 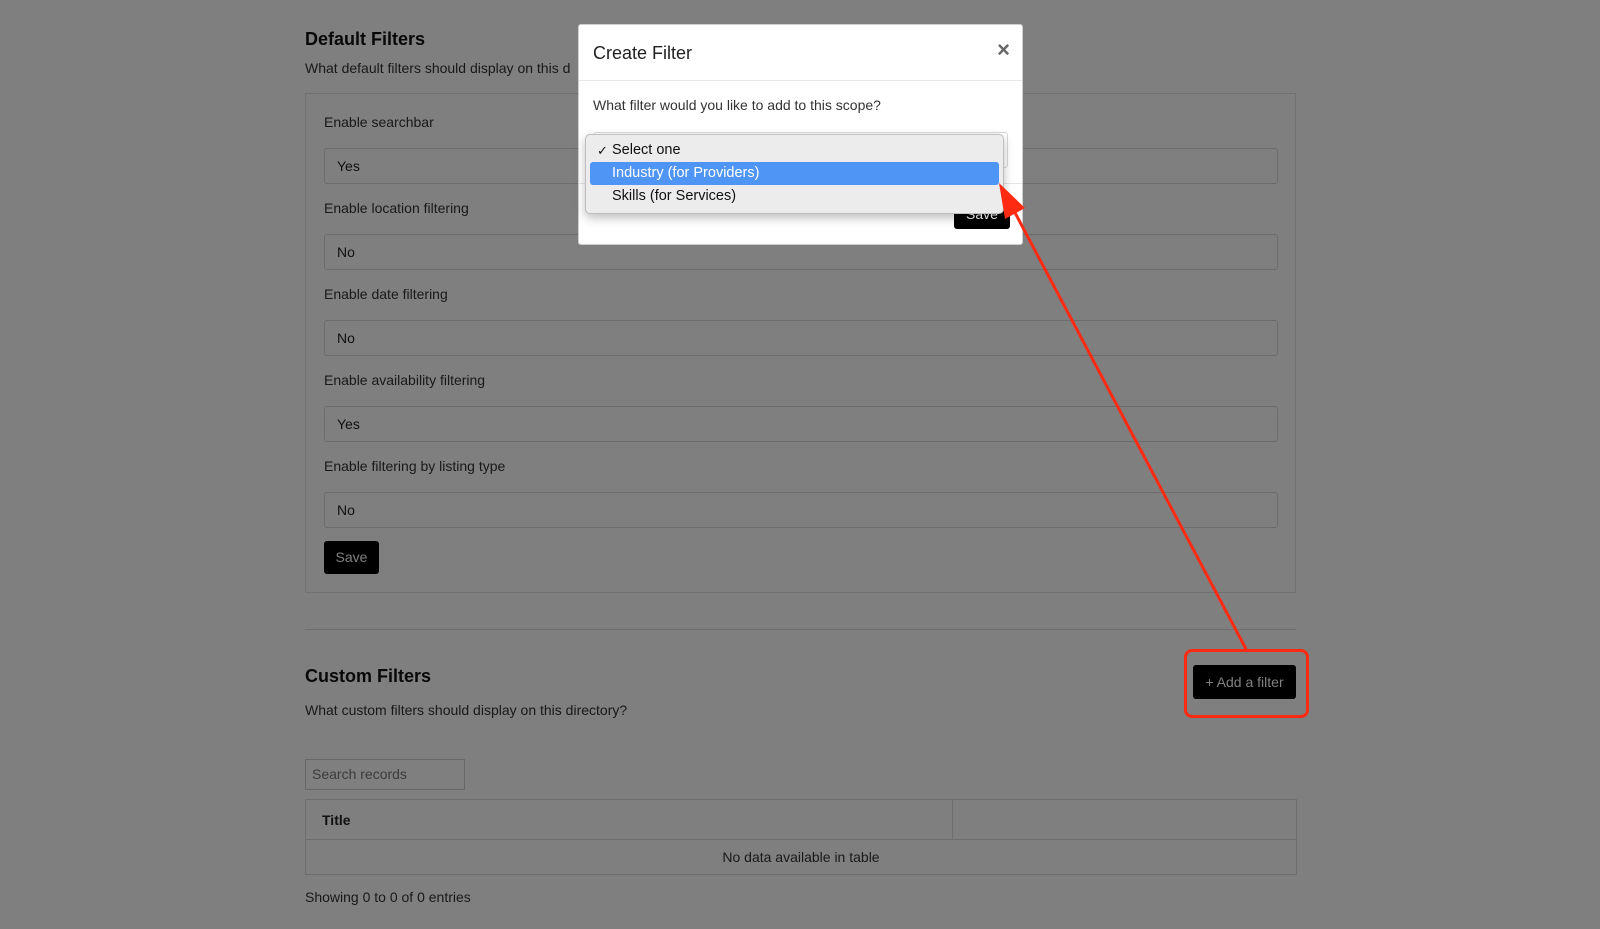 What do you see at coordinates (800, 53) in the screenshot?
I see `modal-header: Create Filter ×` at bounding box center [800, 53].